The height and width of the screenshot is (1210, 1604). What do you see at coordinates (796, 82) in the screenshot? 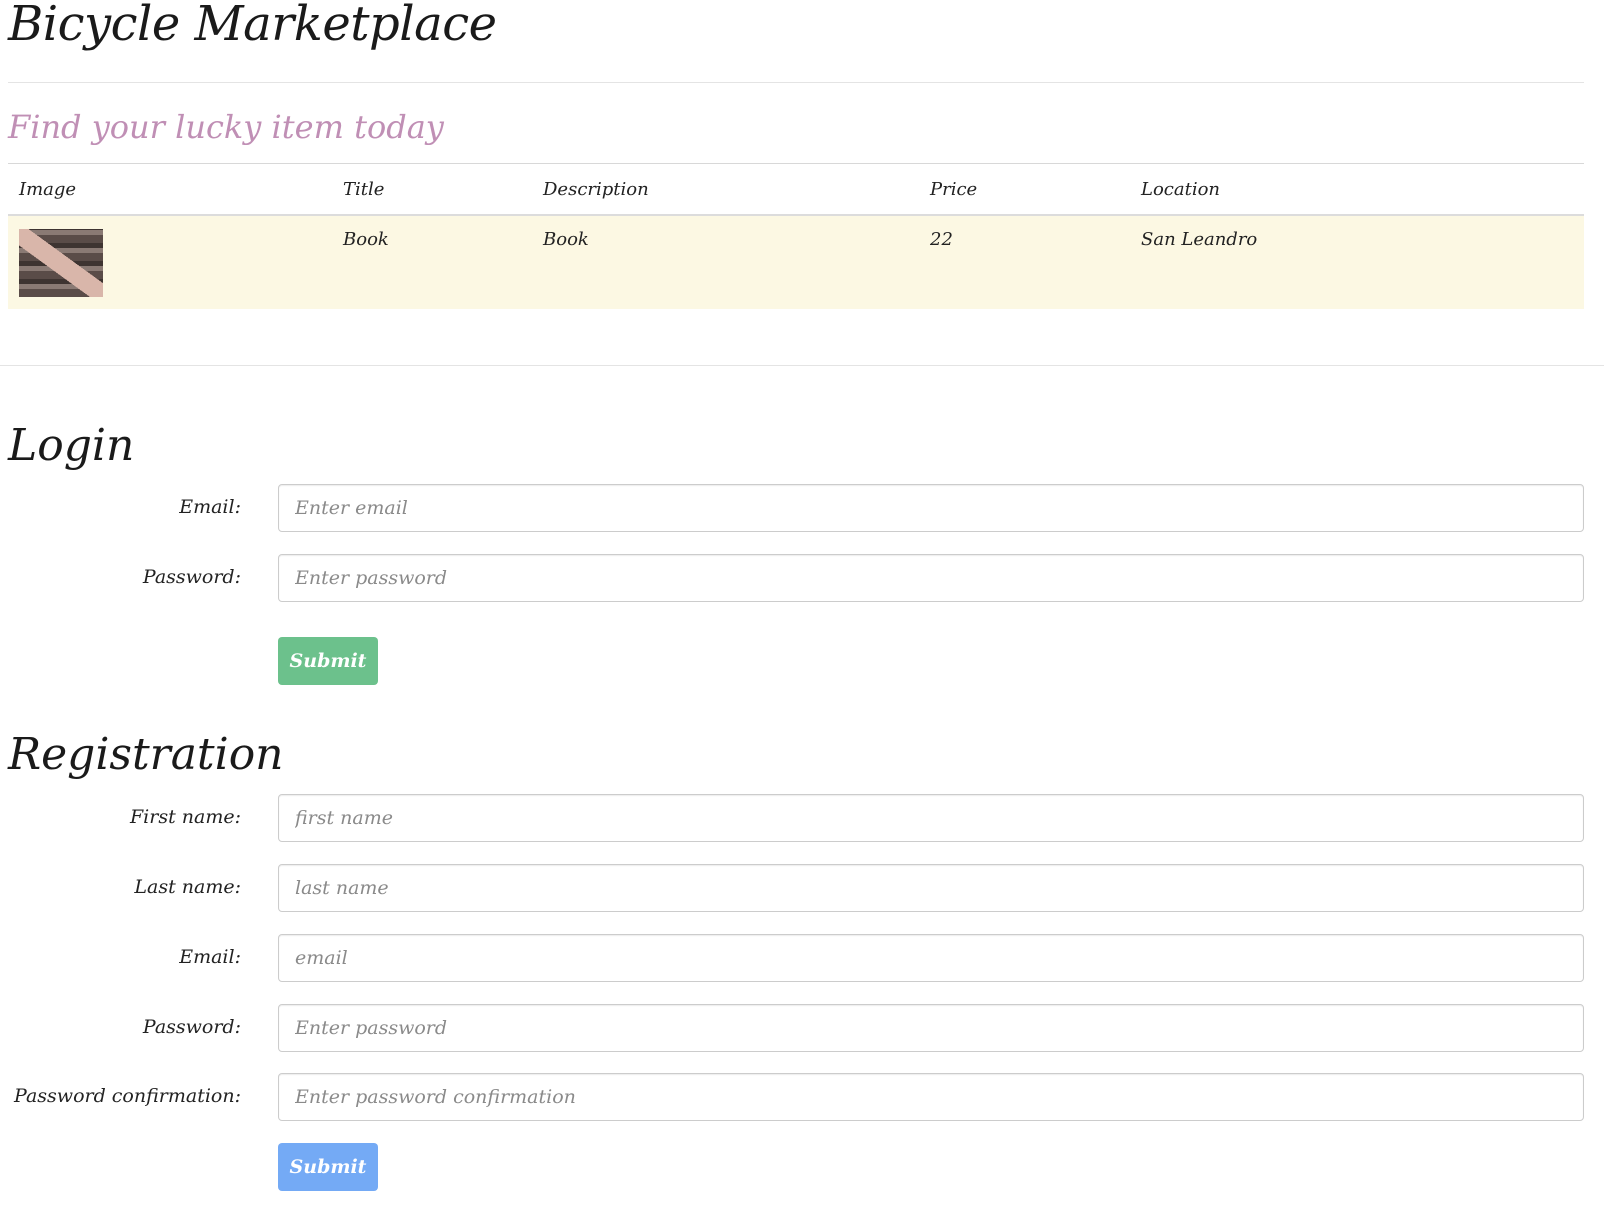
I see `header-divider` at bounding box center [796, 82].